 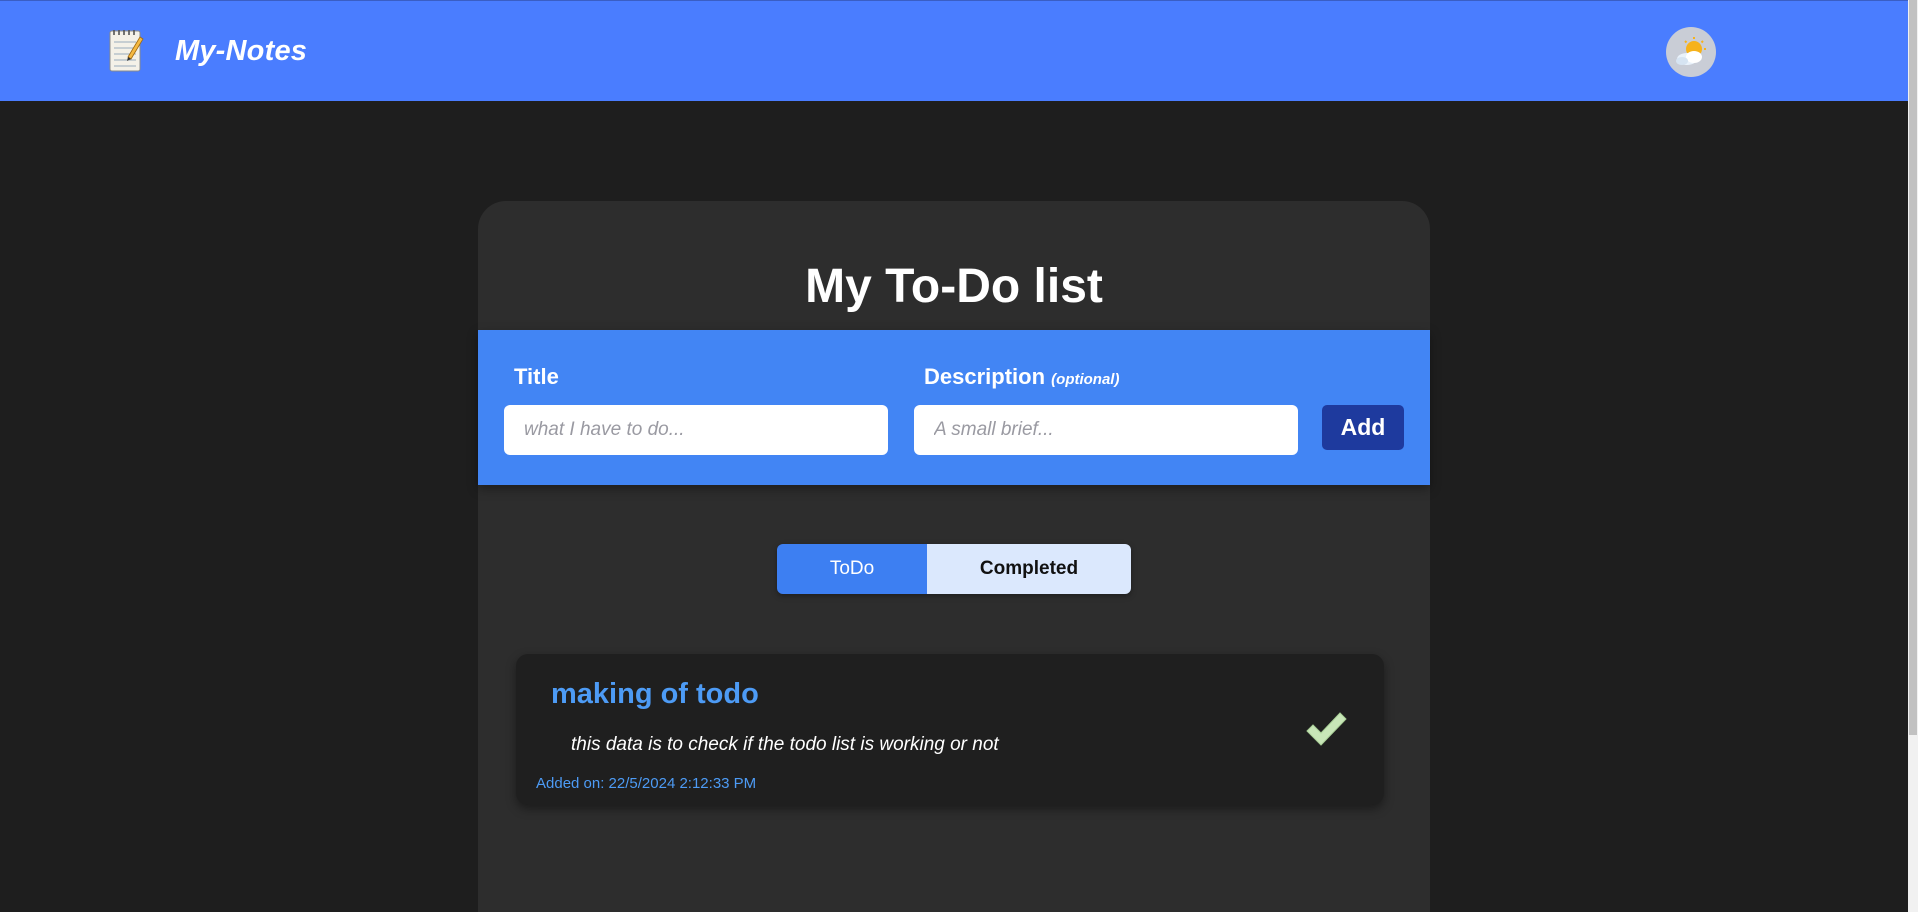 I want to click on theme-toggle-button, so click(x=1691, y=52).